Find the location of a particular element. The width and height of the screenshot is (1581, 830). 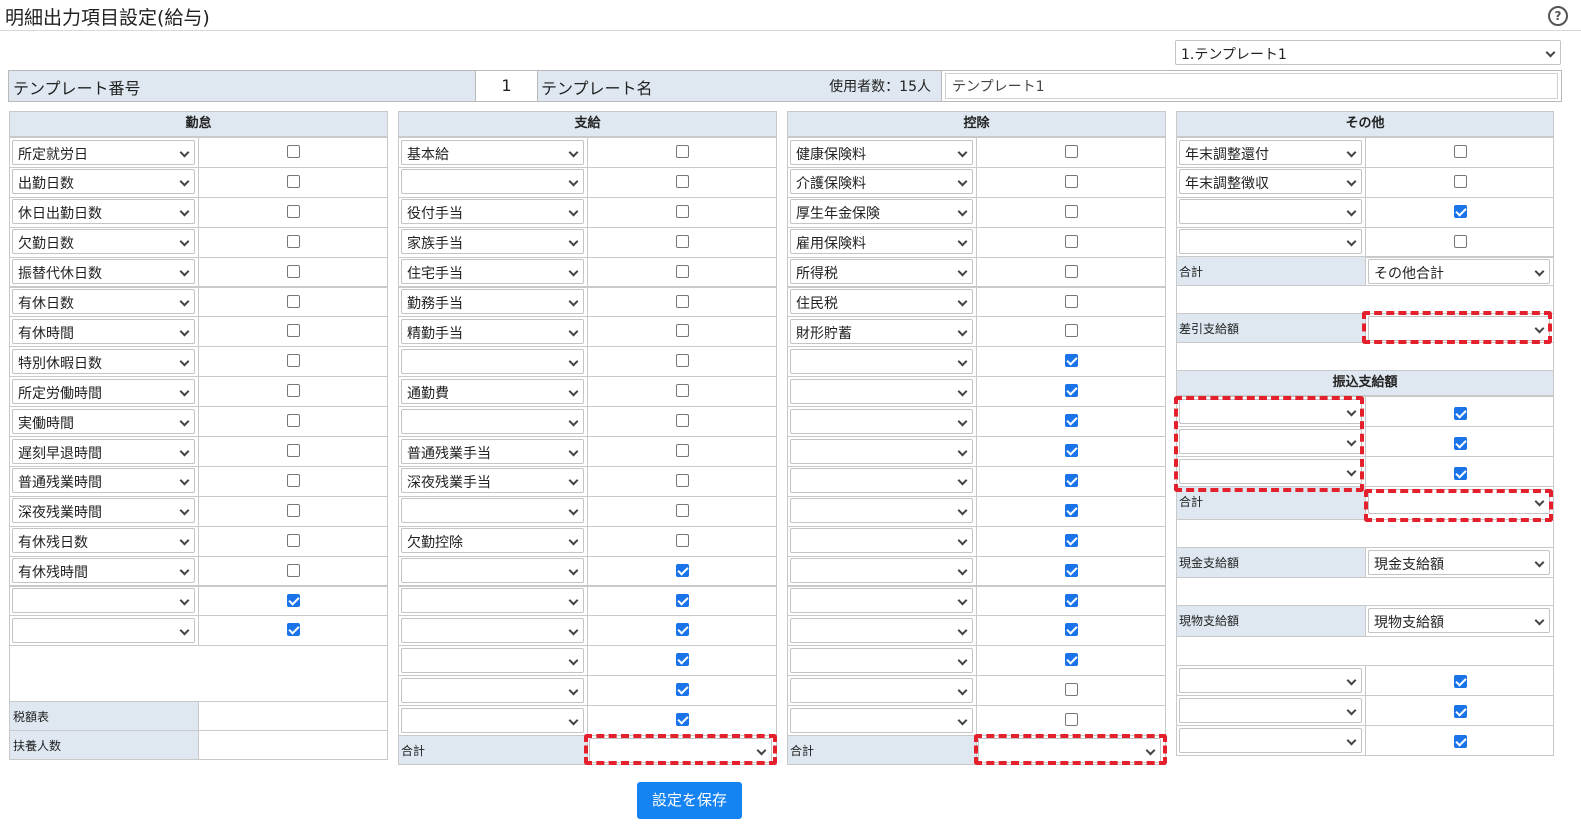

item-select: 財形貯蓄 is located at coordinates (881, 331).